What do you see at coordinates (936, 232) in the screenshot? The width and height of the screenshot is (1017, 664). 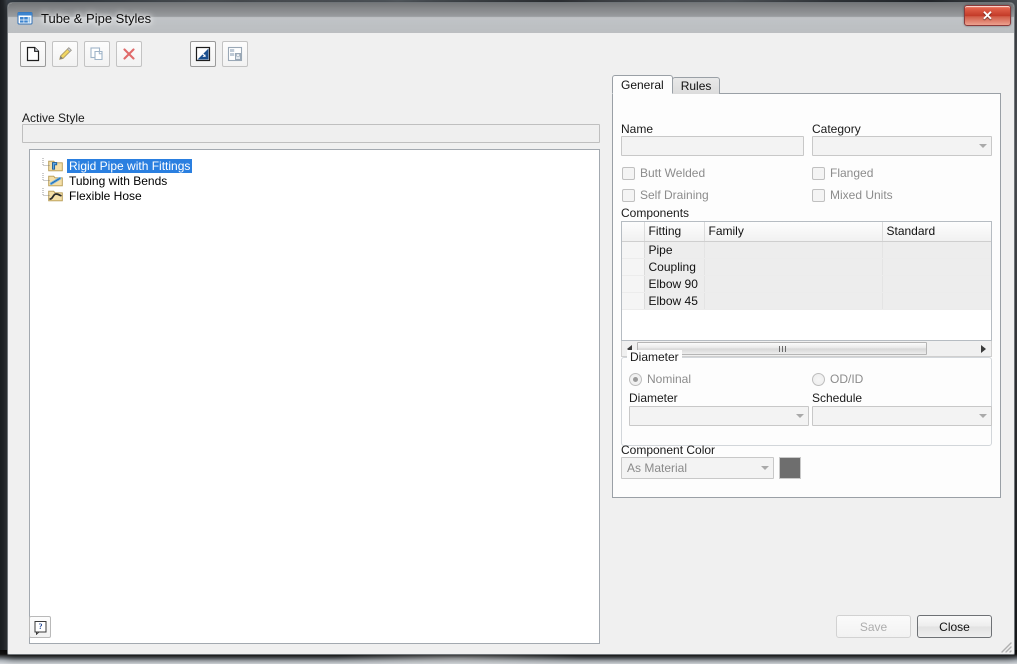 I see `col-standard-header: Standard` at bounding box center [936, 232].